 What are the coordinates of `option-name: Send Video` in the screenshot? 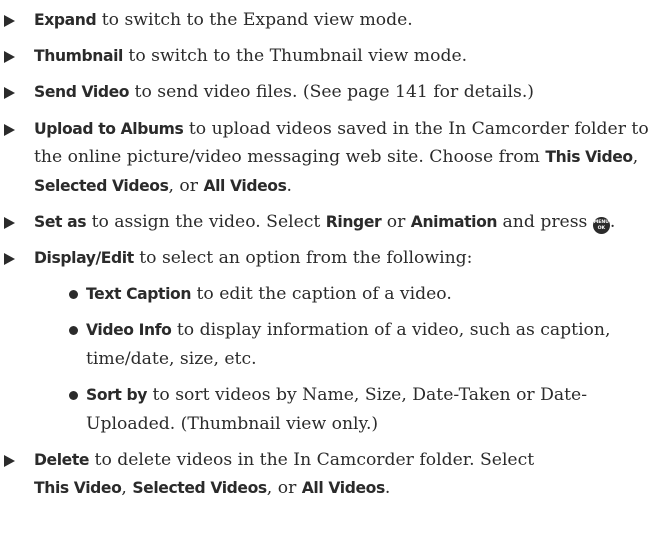 It's located at (82, 92).